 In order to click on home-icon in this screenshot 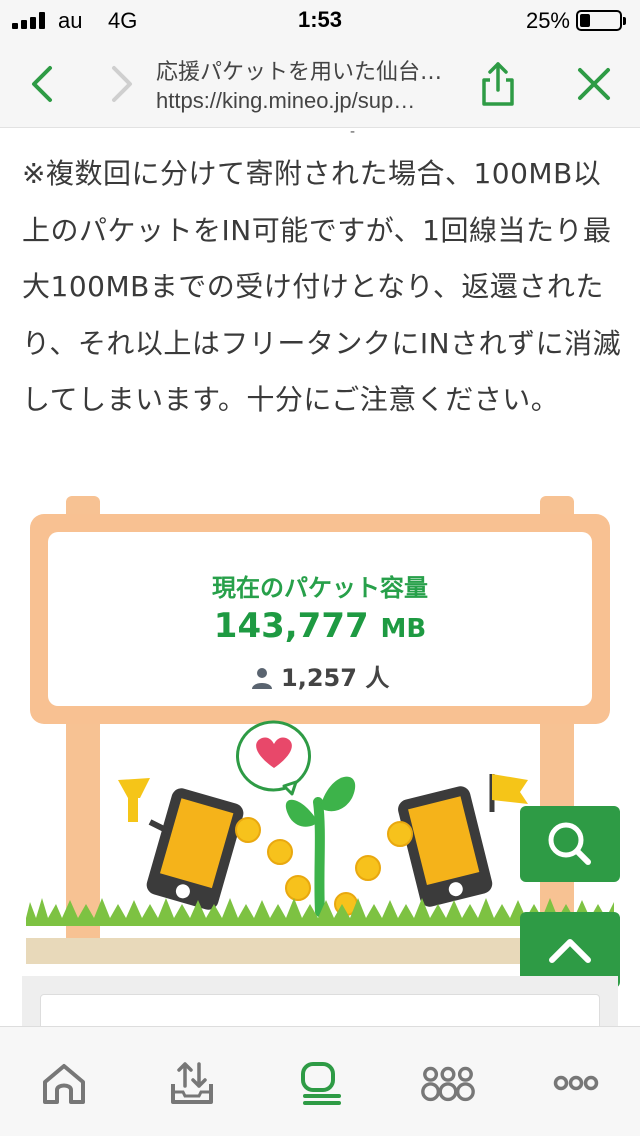, I will do `click(64, 1084)`.